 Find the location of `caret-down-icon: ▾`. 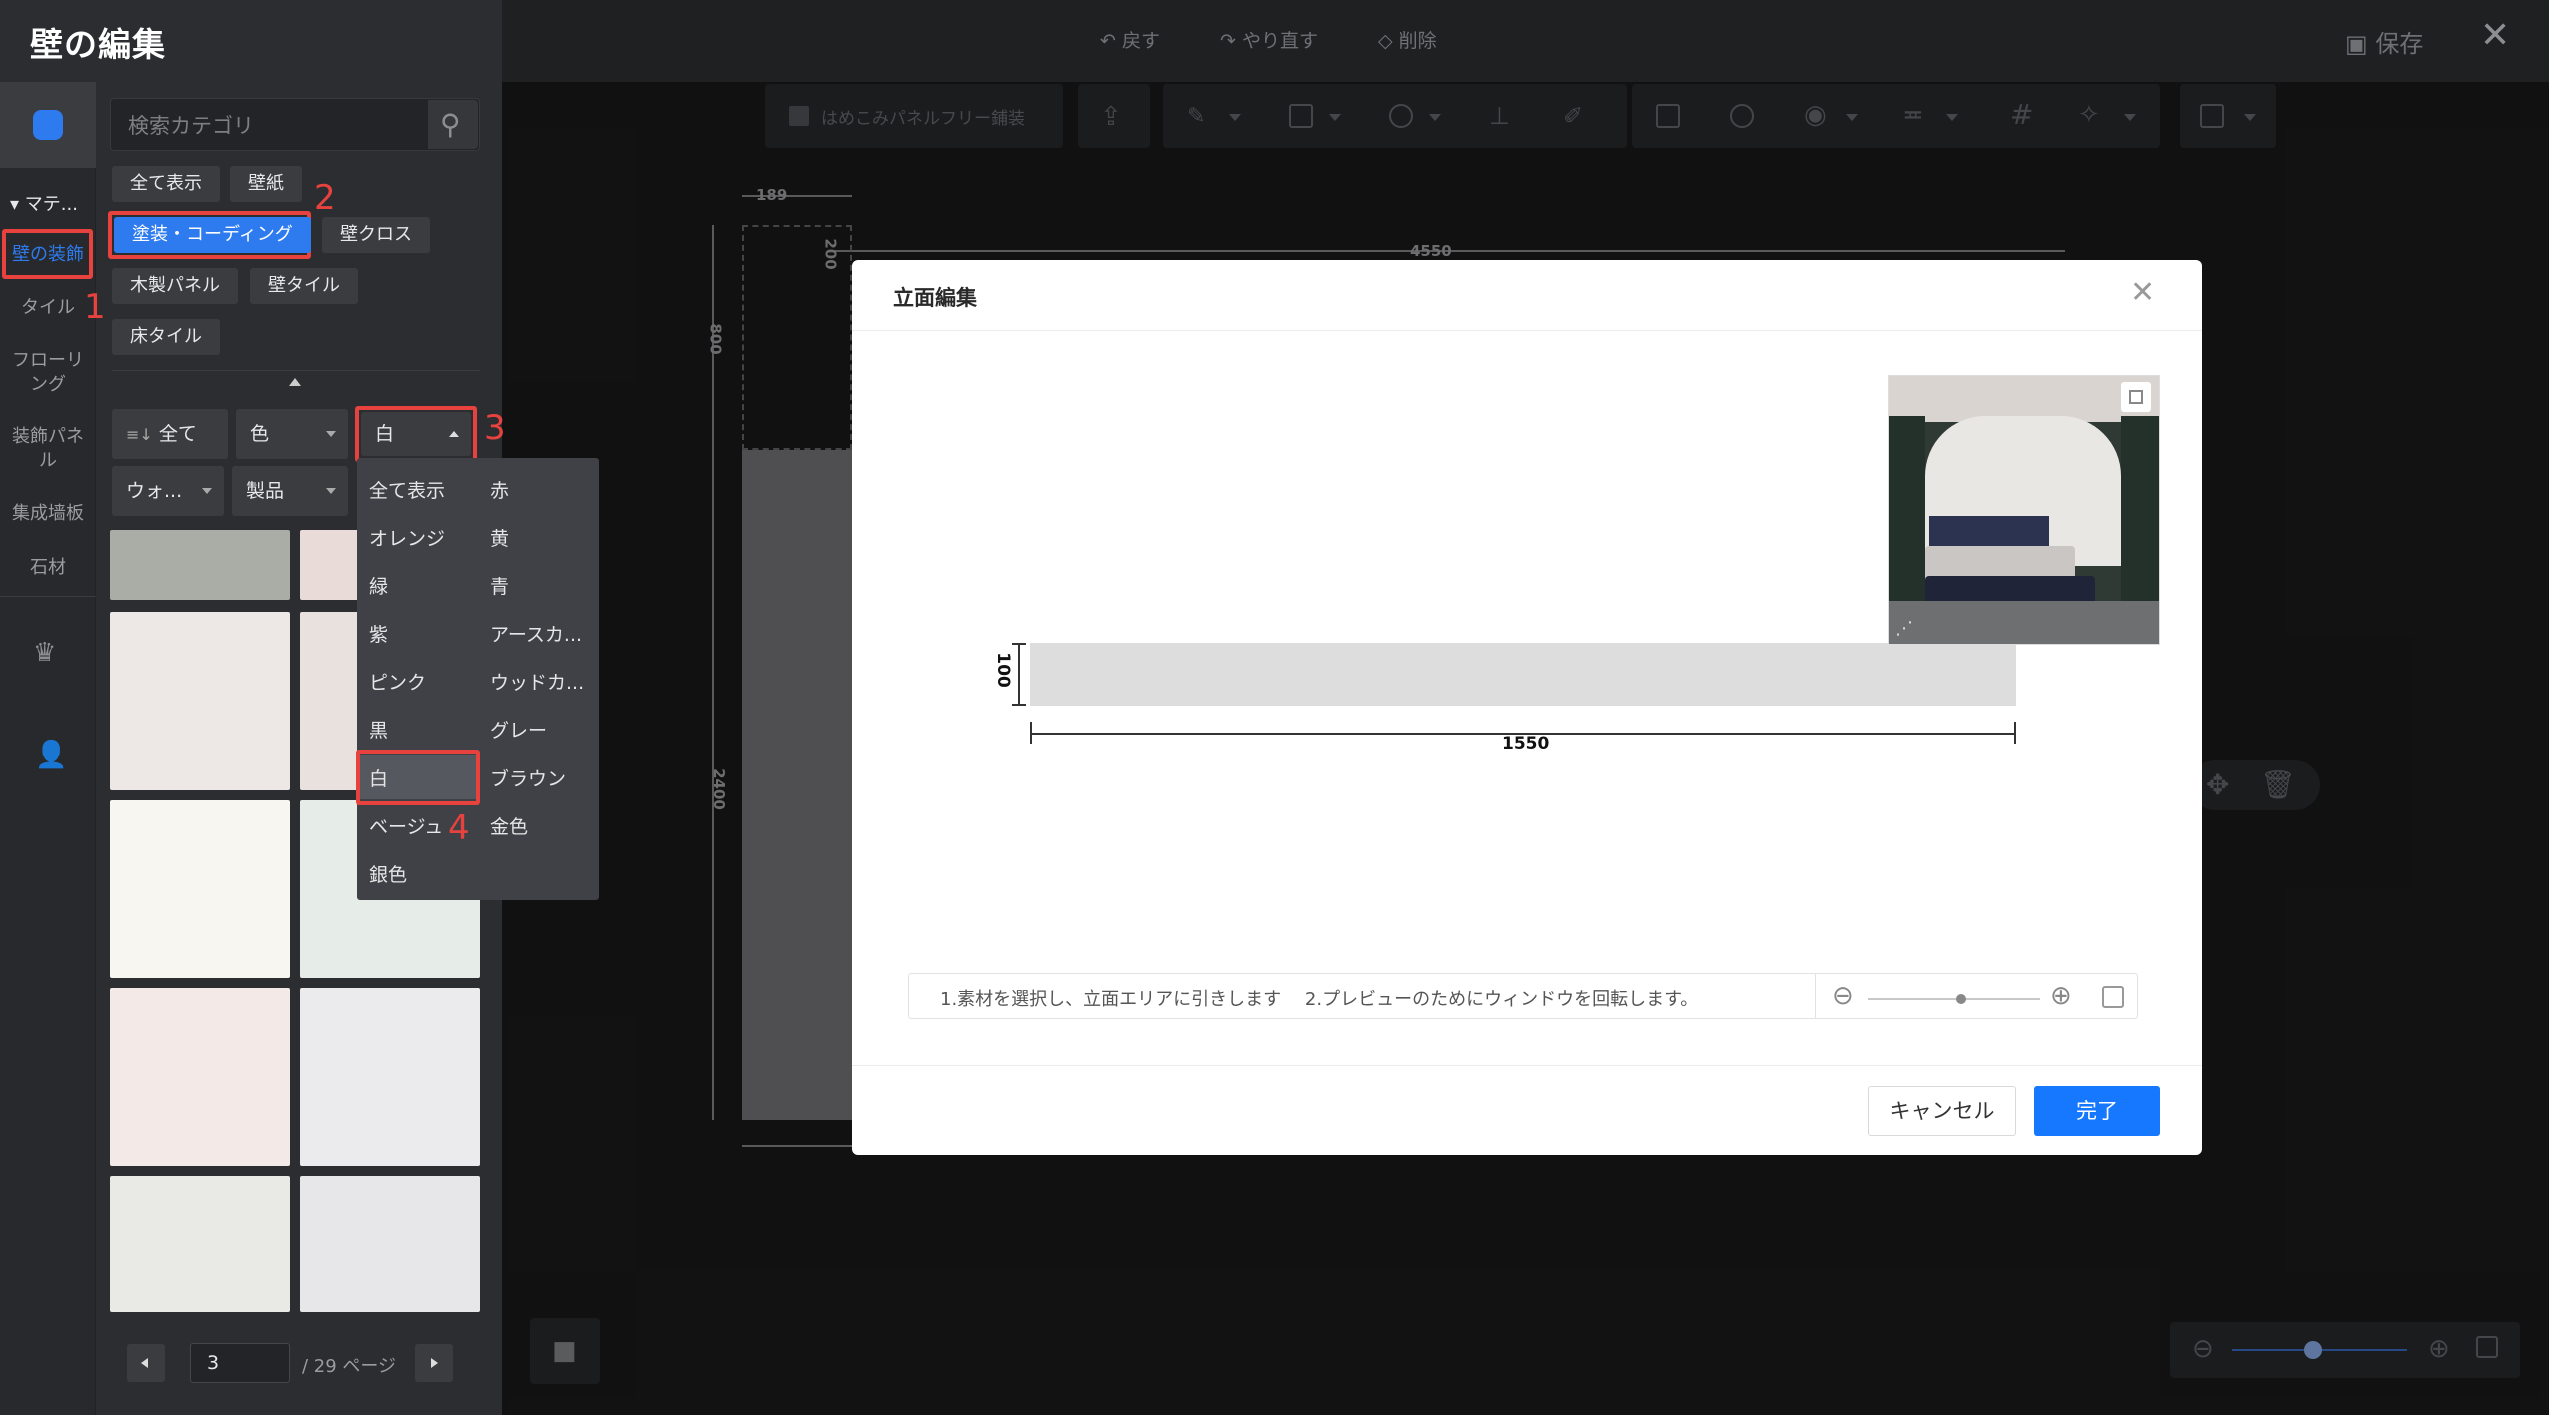

caret-down-icon: ▾ is located at coordinates (15, 204).